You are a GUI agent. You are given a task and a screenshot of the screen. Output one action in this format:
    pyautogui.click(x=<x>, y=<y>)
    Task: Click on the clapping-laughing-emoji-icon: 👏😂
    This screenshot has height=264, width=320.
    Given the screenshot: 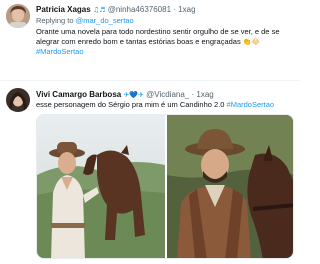 What is the action you would take?
    pyautogui.click(x=251, y=42)
    